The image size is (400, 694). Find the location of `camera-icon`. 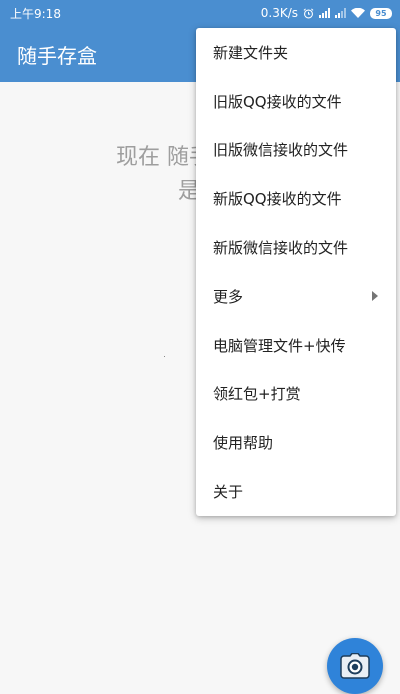

camera-icon is located at coordinates (355, 666).